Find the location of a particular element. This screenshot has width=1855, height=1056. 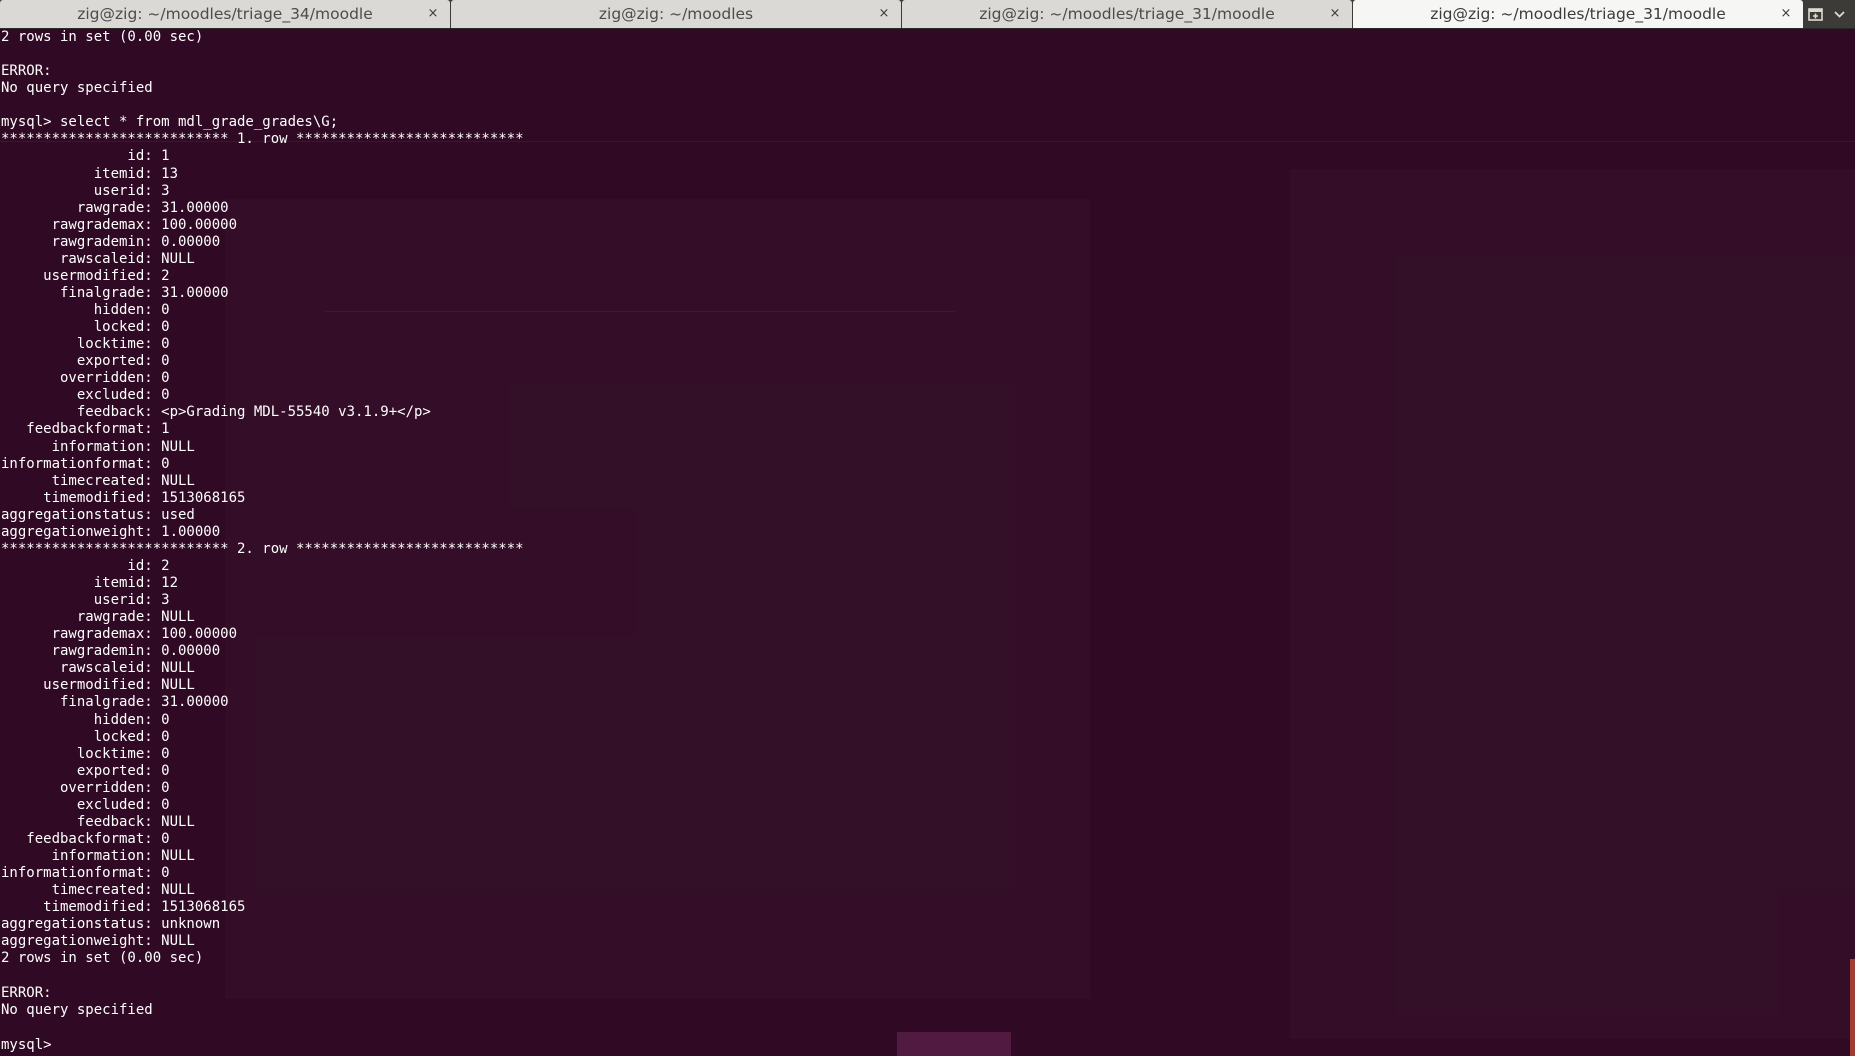

terminal-line: mysql> select * from mdl_grade_grades\G; is located at coordinates (170, 122).